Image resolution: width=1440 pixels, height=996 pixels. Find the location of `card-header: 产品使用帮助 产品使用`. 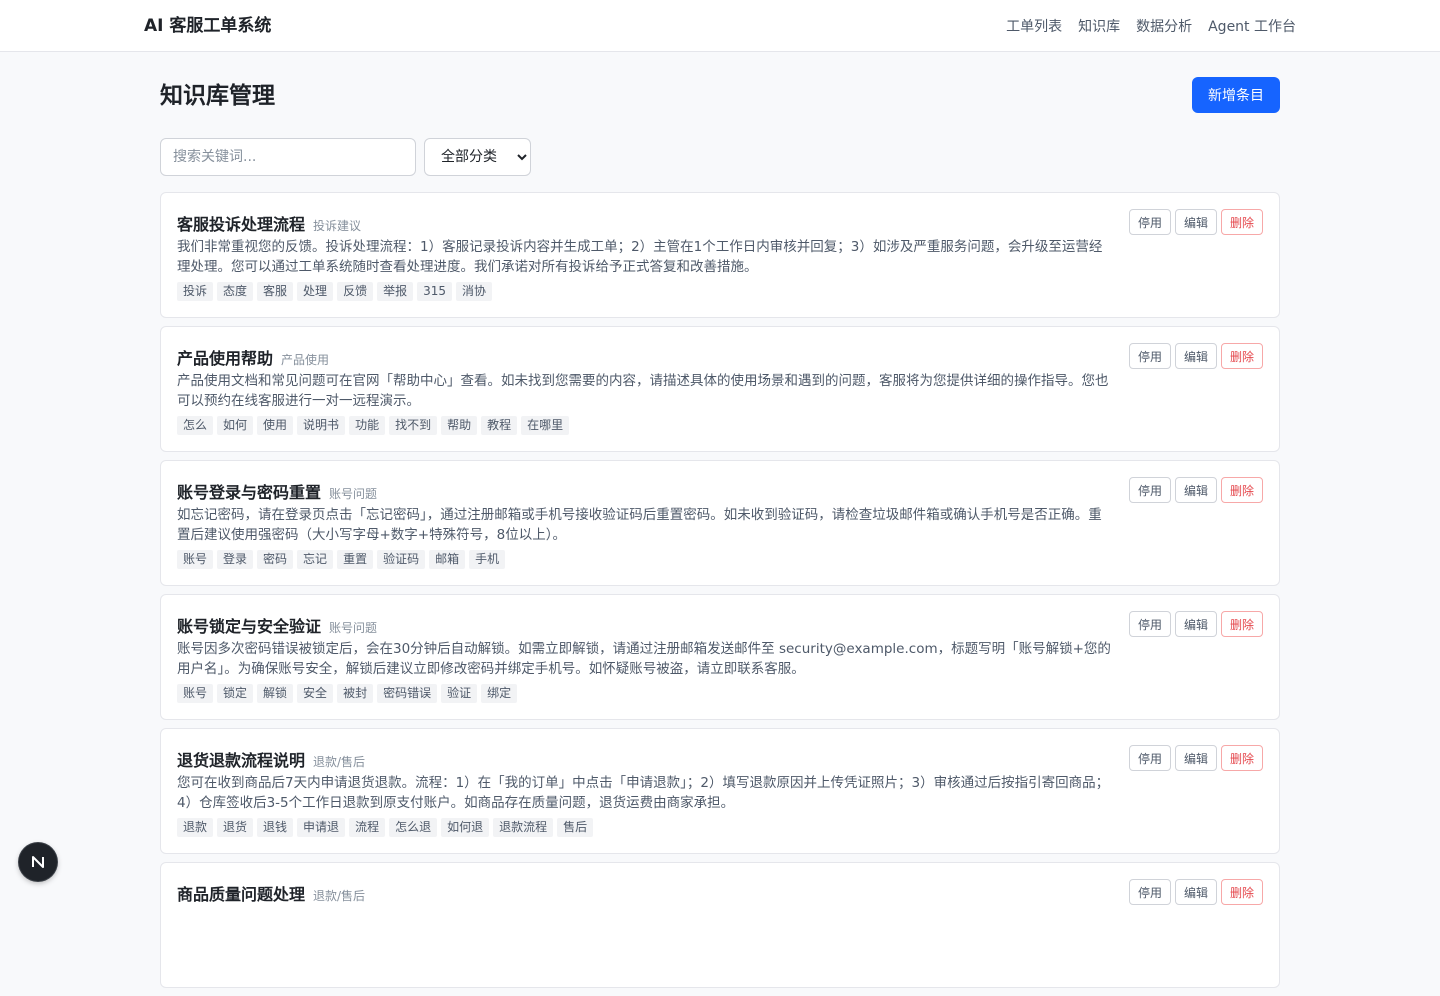

card-header: 产品使用帮助 产品使用 is located at coordinates (253, 357).